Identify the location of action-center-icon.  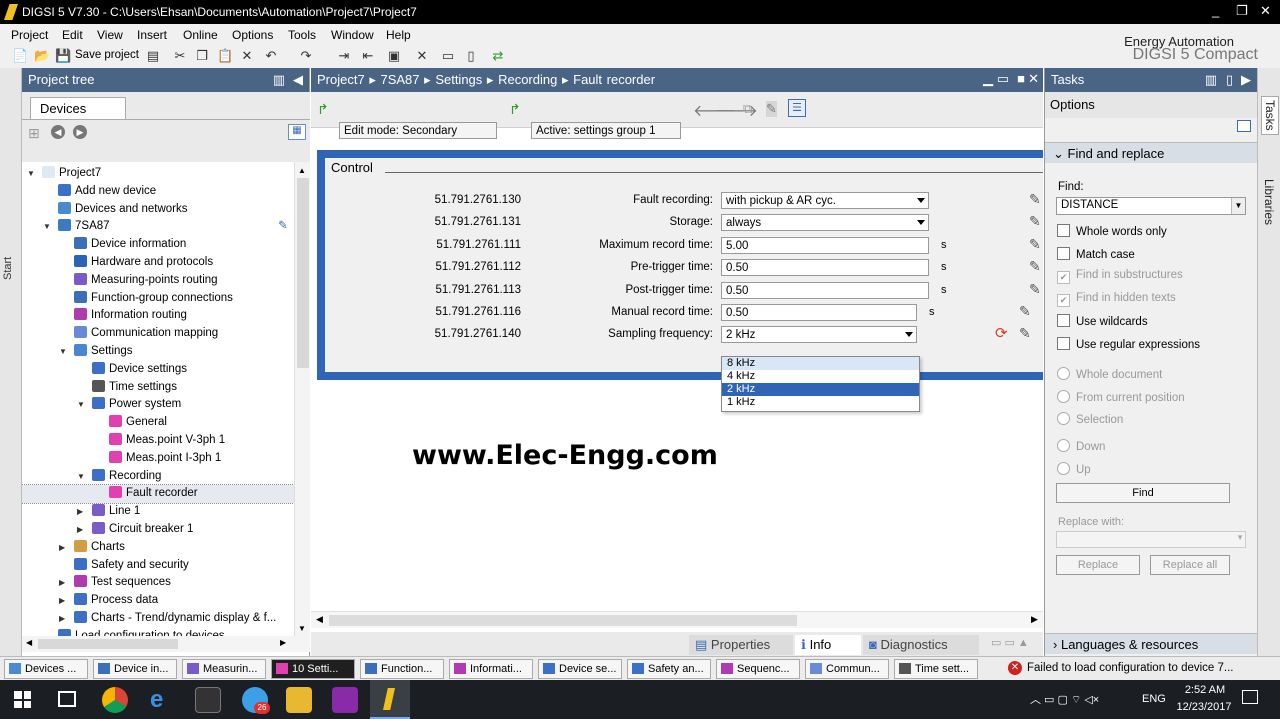
(1250, 697).